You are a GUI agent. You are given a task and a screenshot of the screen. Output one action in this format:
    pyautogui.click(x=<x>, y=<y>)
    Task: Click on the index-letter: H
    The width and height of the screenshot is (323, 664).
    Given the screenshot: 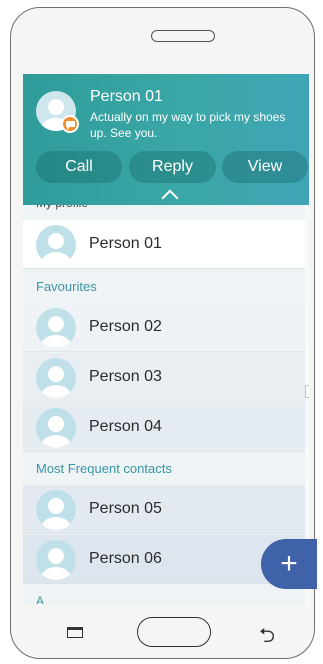 What is the action you would take?
    pyautogui.click(x=307, y=322)
    